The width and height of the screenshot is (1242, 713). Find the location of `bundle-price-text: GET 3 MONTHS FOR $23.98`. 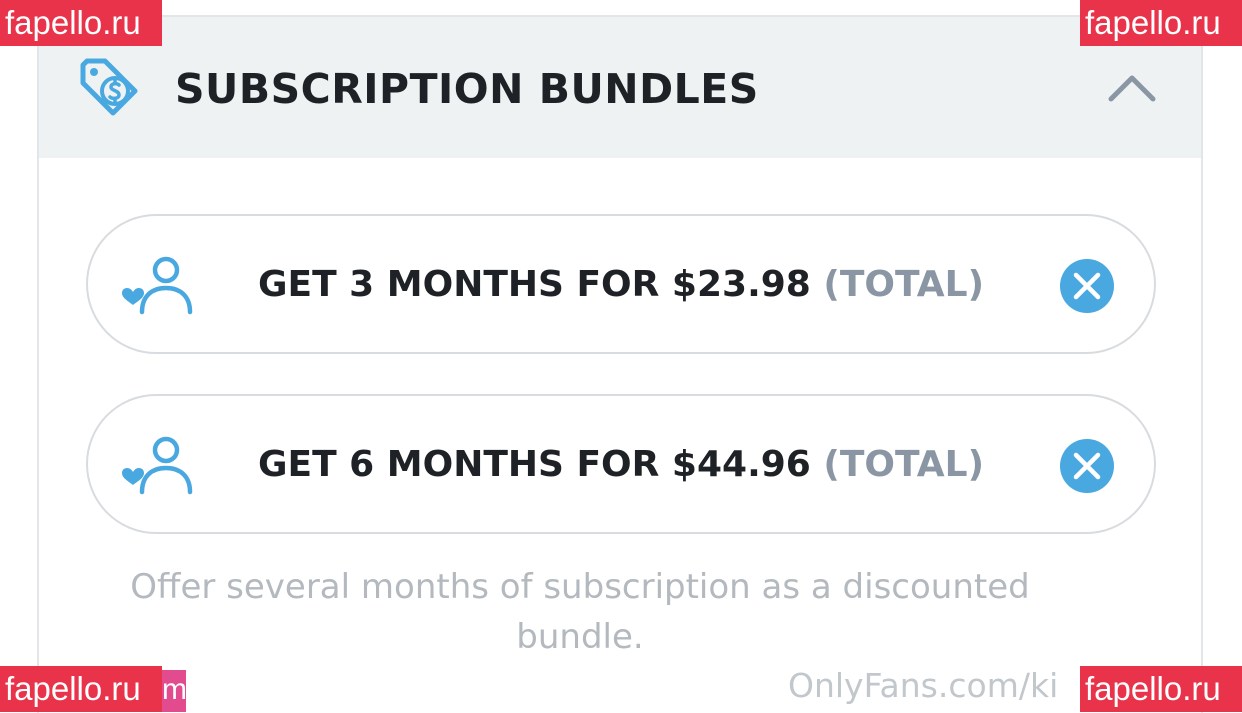

bundle-price-text: GET 3 MONTHS FOR $23.98 is located at coordinates (534, 284).